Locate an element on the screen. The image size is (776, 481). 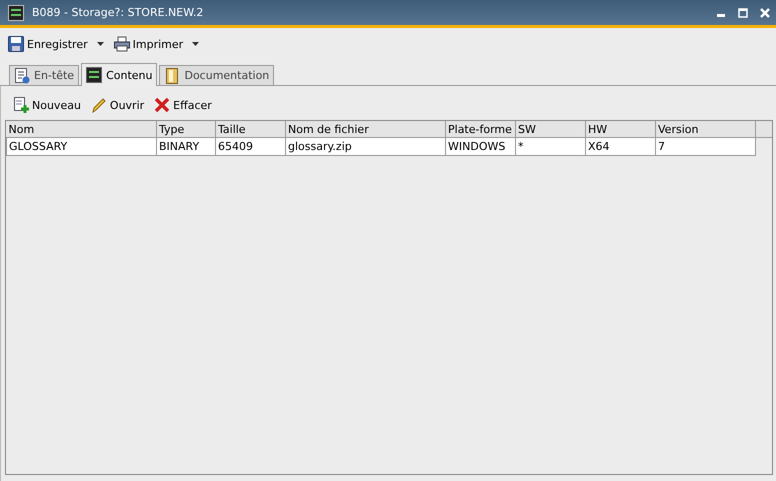
table-cell: BINARY is located at coordinates (186, 147).